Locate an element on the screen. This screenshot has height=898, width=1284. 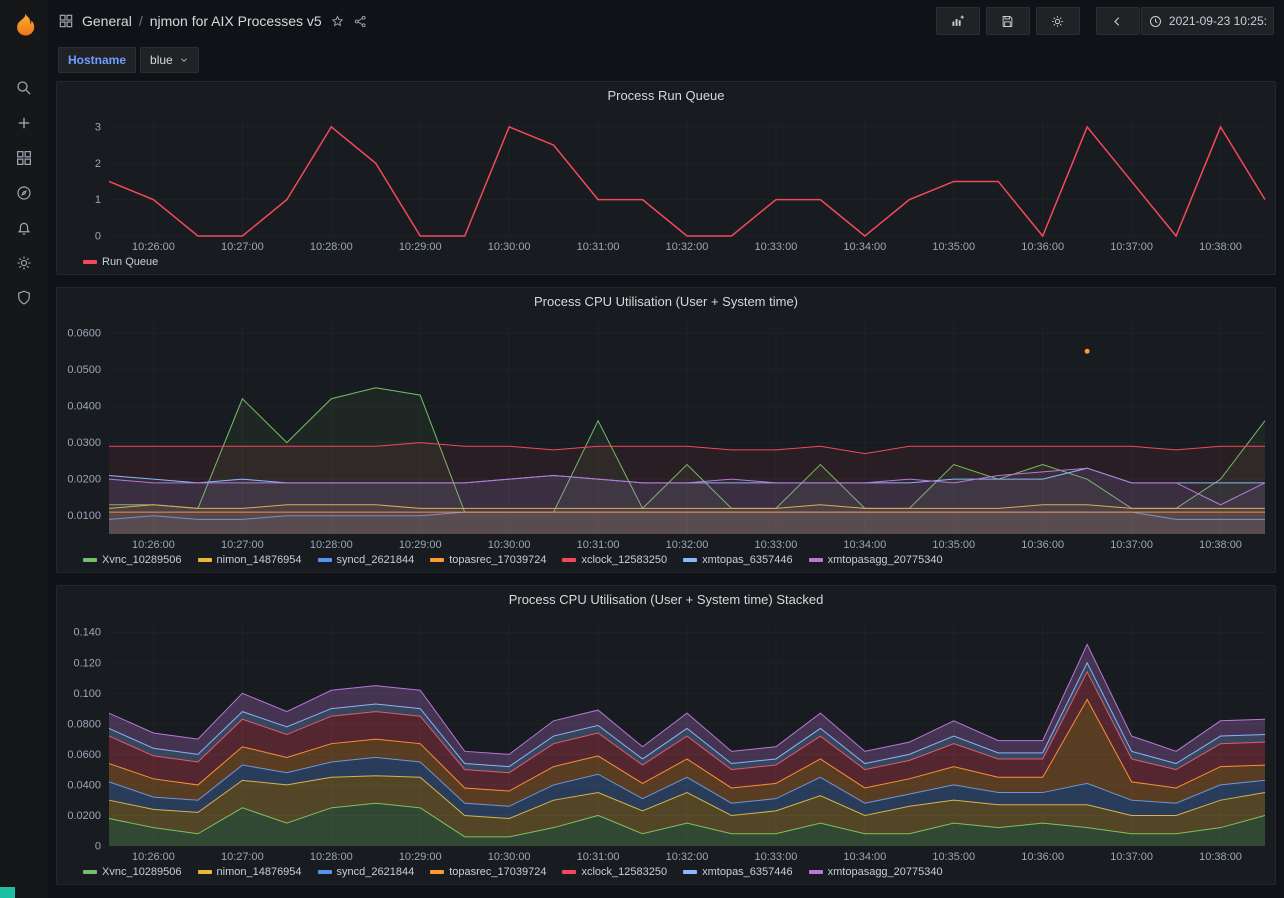
variable-value-text: blue is located at coordinates (161, 60).